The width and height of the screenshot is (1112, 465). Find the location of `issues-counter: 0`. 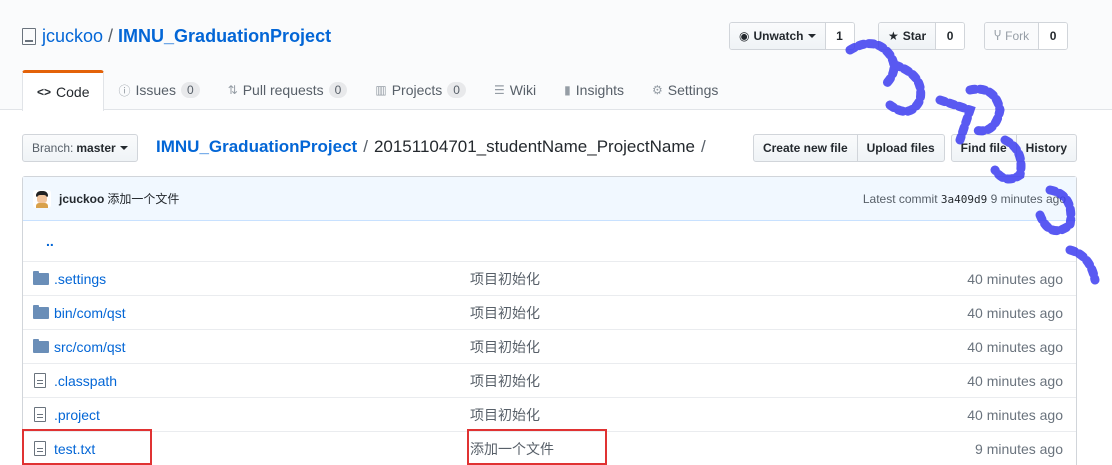

issues-counter: 0 is located at coordinates (190, 90).